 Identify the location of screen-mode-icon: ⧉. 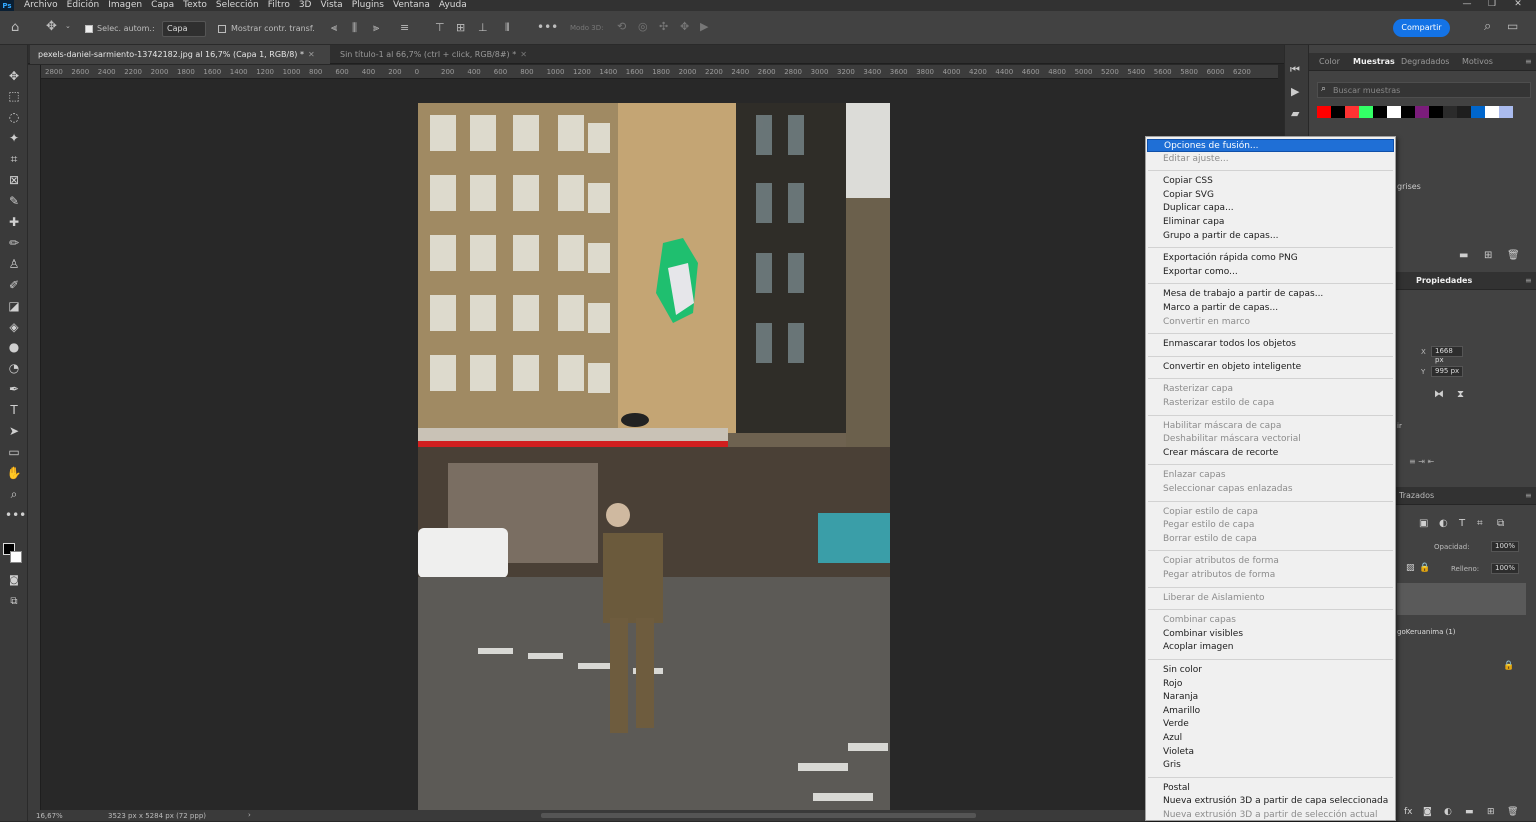
(14, 602).